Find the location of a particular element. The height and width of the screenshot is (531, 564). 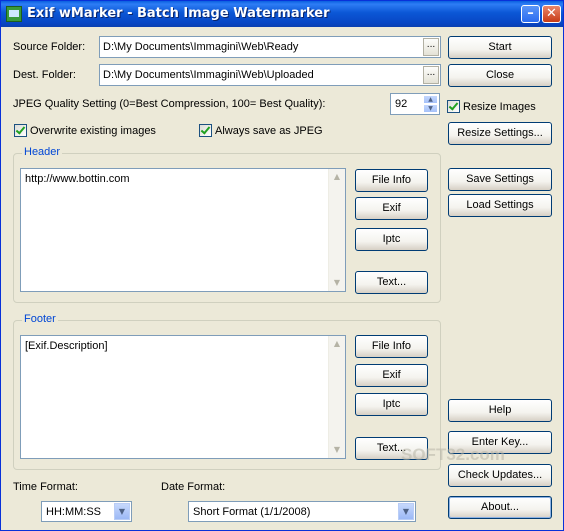

help-button: Help is located at coordinates (500, 410).